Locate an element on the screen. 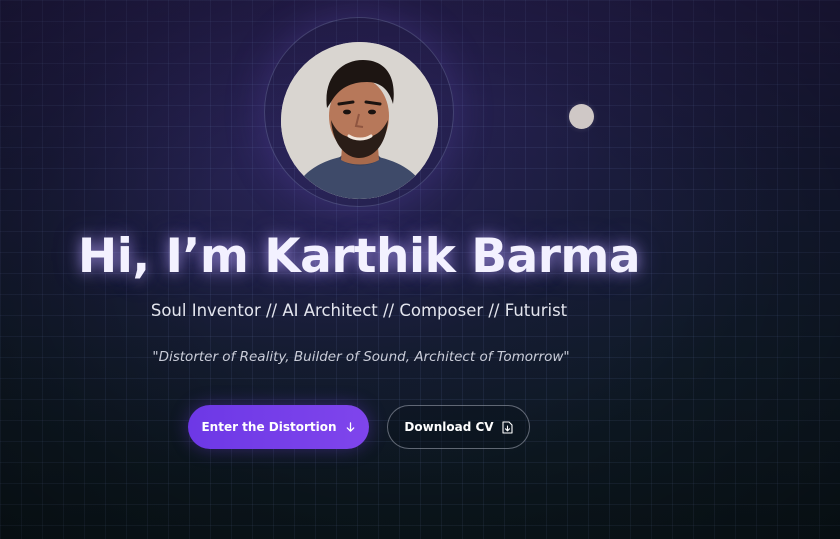 The image size is (840, 539). hero-heading: Hi, I’m Karthik Barma is located at coordinates (359, 256).